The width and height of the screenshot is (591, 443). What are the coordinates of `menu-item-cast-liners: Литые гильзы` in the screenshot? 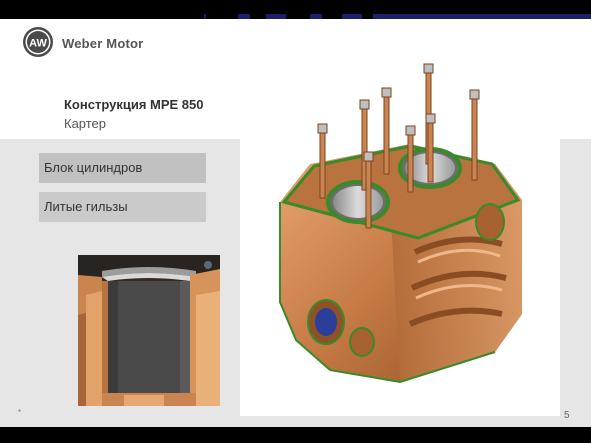 It's located at (122, 207).